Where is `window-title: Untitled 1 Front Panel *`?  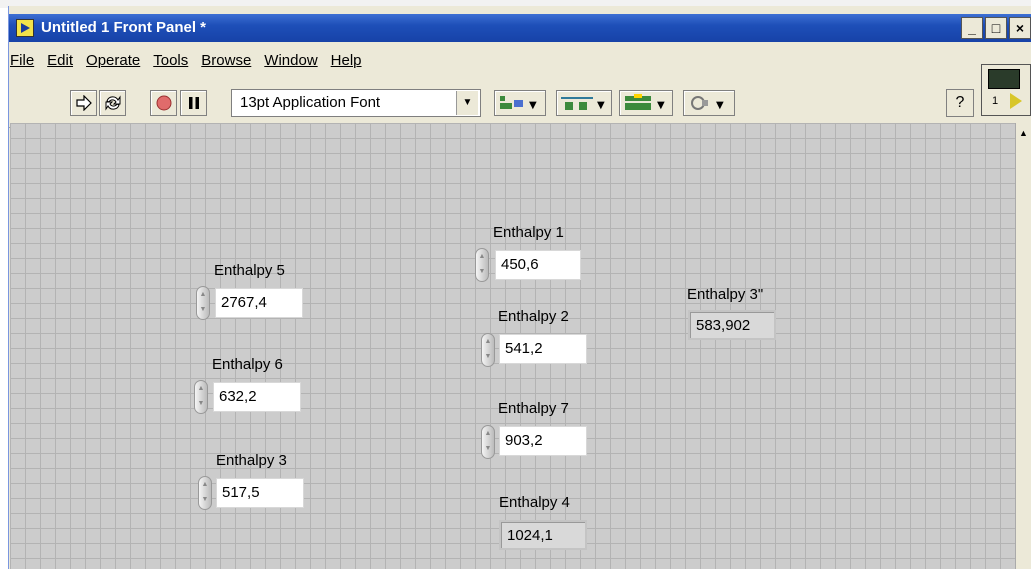 window-title: Untitled 1 Front Panel * is located at coordinates (124, 27).